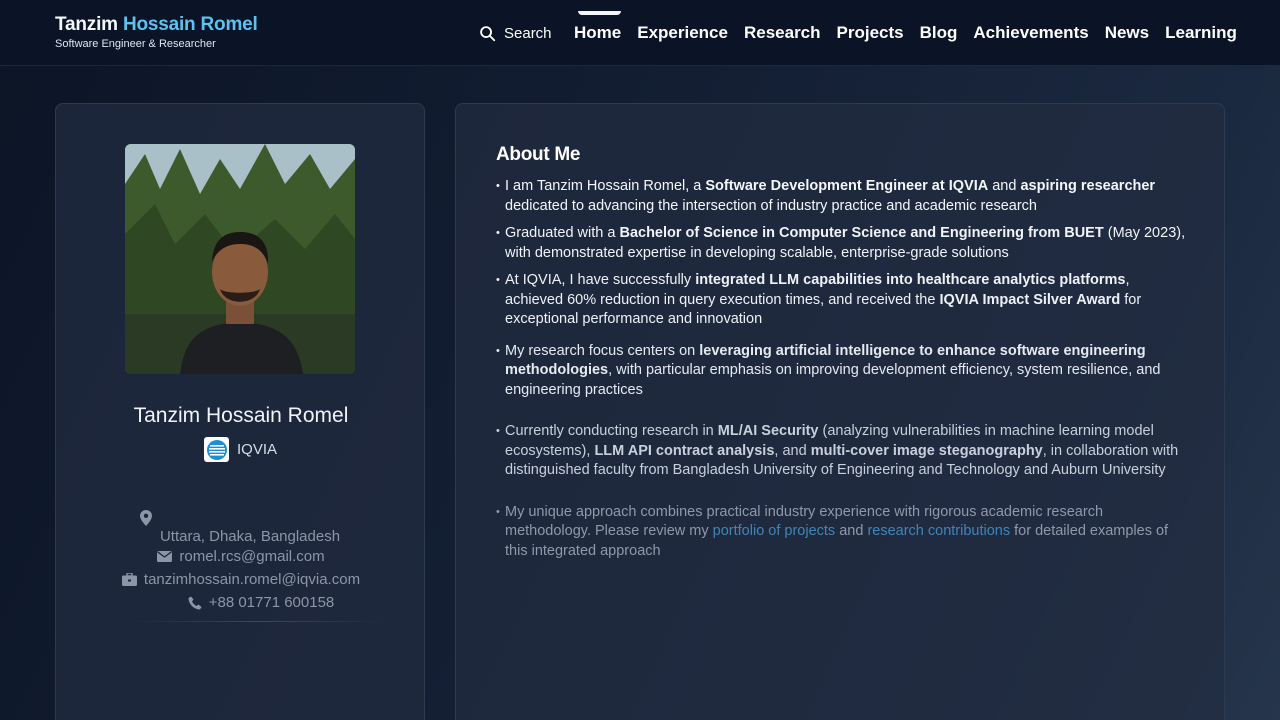 The height and width of the screenshot is (720, 1280). Describe the element at coordinates (488, 33) in the screenshot. I see `search-icon` at that location.